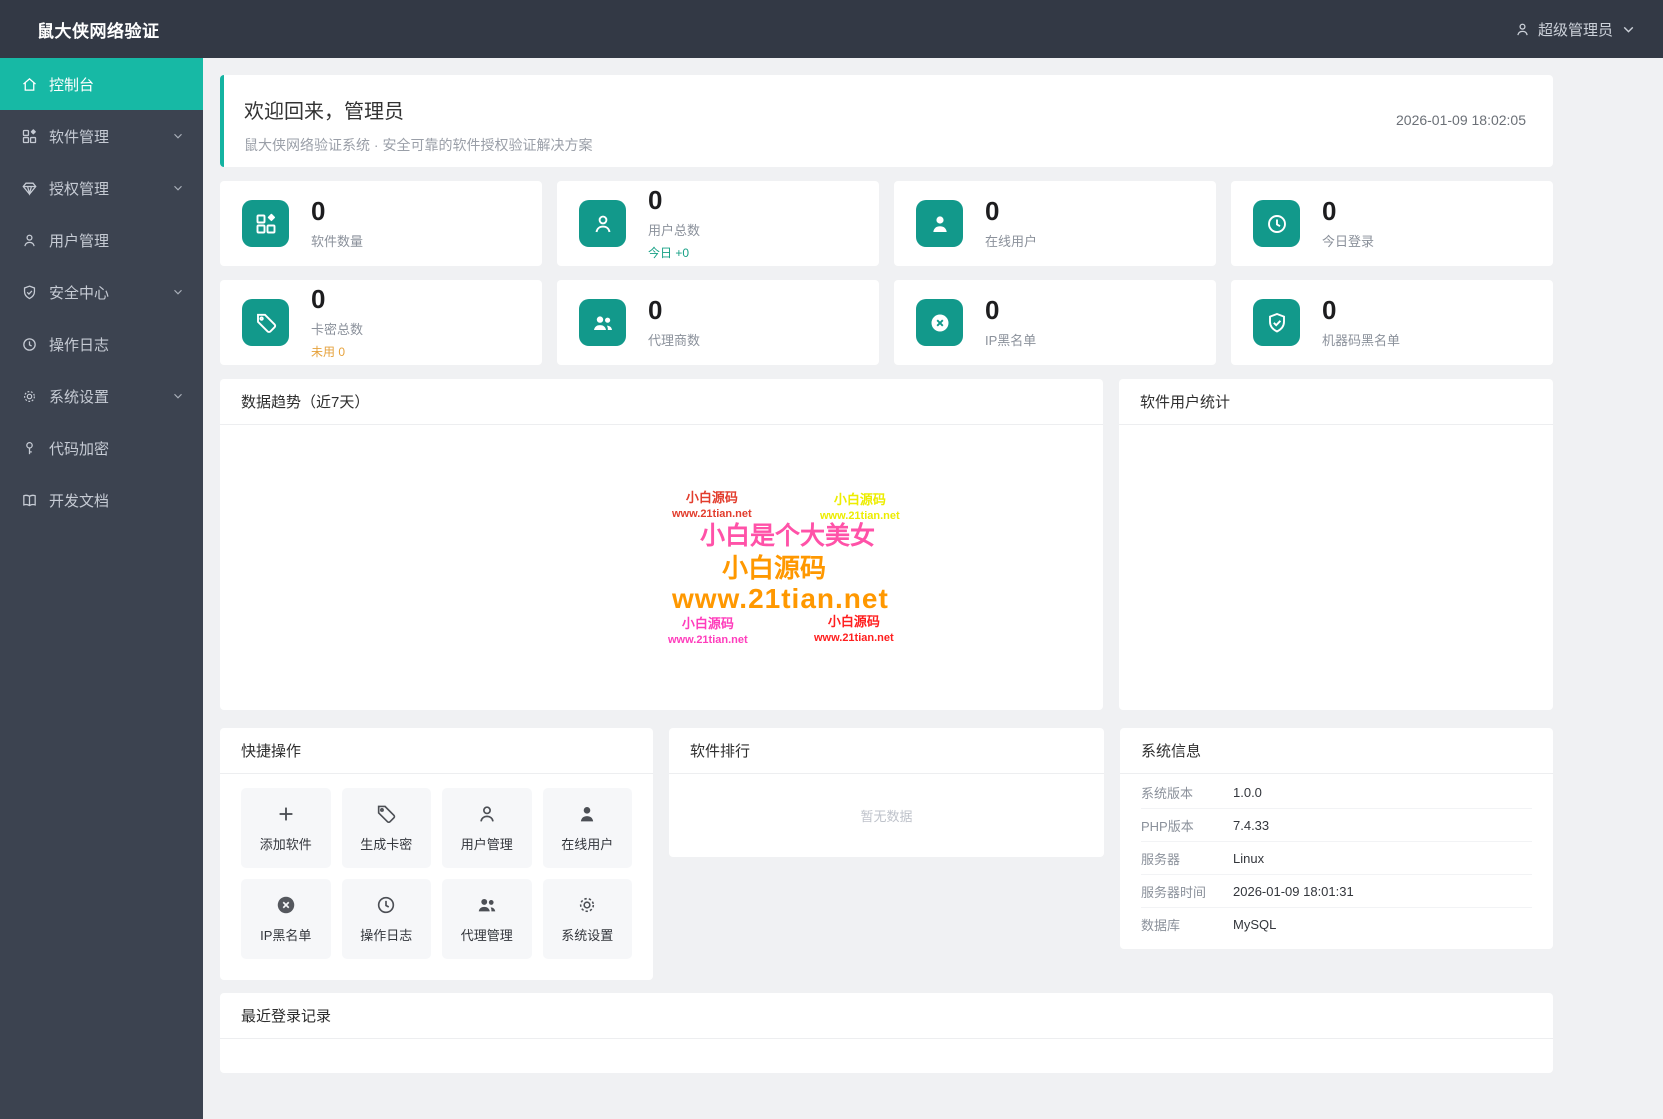 The width and height of the screenshot is (1663, 1119). Describe the element at coordinates (101, 500) in the screenshot. I see `sidebar-item-docs: 开发文档` at that location.